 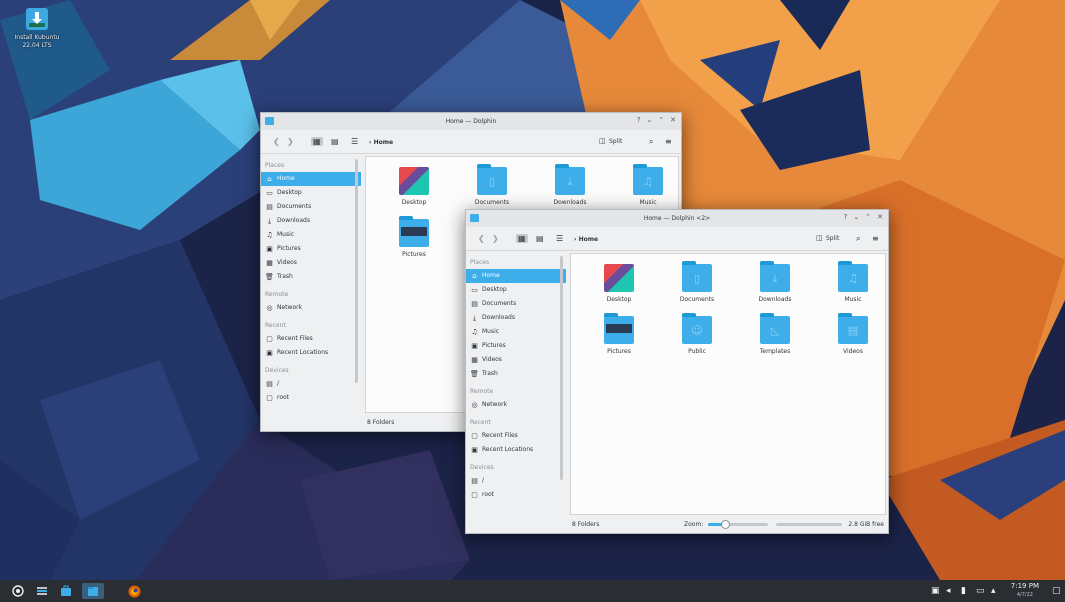 What do you see at coordinates (963, 591) in the screenshot?
I see `battery-icon: ▮` at bounding box center [963, 591].